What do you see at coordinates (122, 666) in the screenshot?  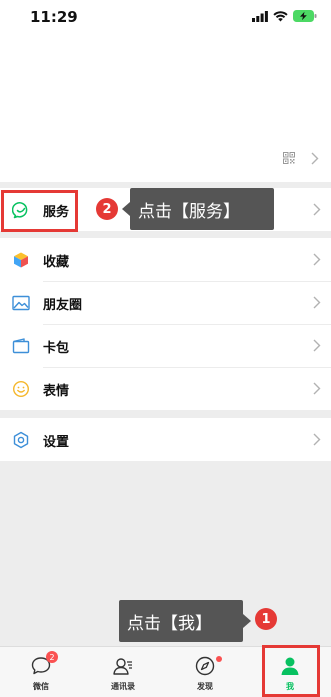 I see `contacts-icon` at bounding box center [122, 666].